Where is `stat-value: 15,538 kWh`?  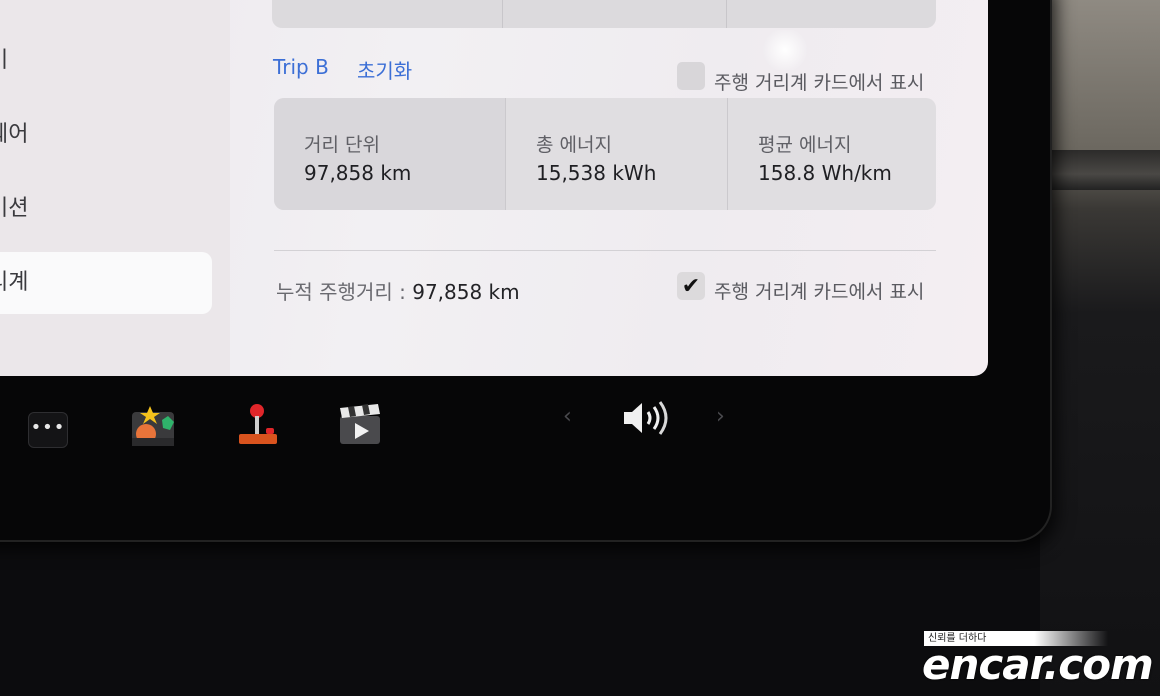
stat-value: 15,538 kWh is located at coordinates (596, 173).